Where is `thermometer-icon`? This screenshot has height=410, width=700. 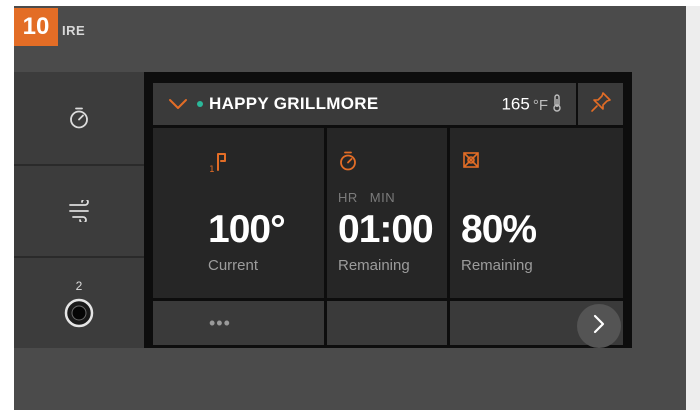 thermometer-icon is located at coordinates (557, 105).